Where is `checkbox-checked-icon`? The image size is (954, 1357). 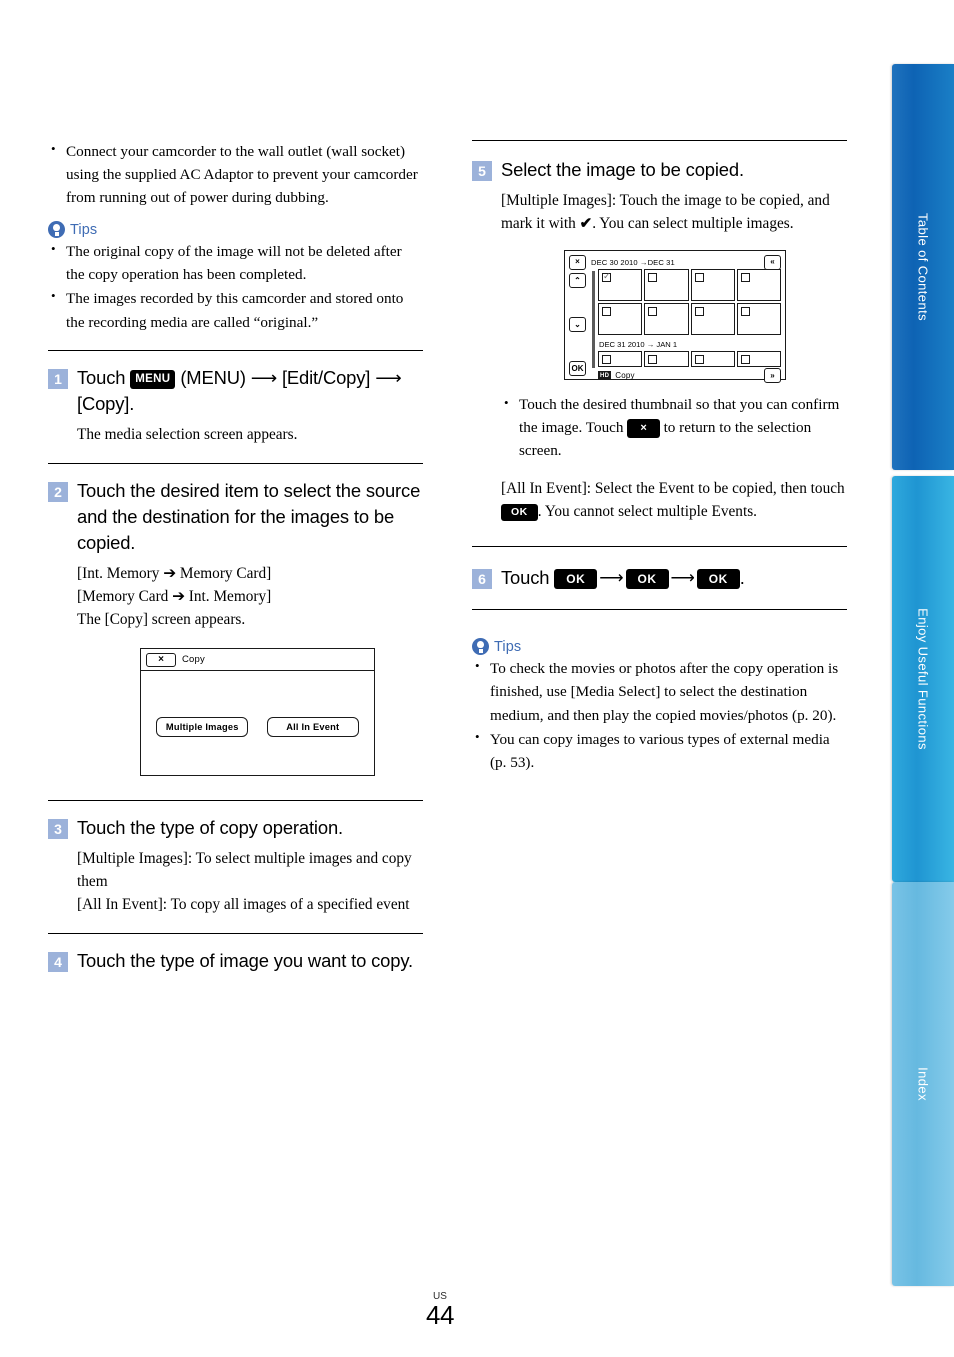
checkbox-checked-icon is located at coordinates (606, 276).